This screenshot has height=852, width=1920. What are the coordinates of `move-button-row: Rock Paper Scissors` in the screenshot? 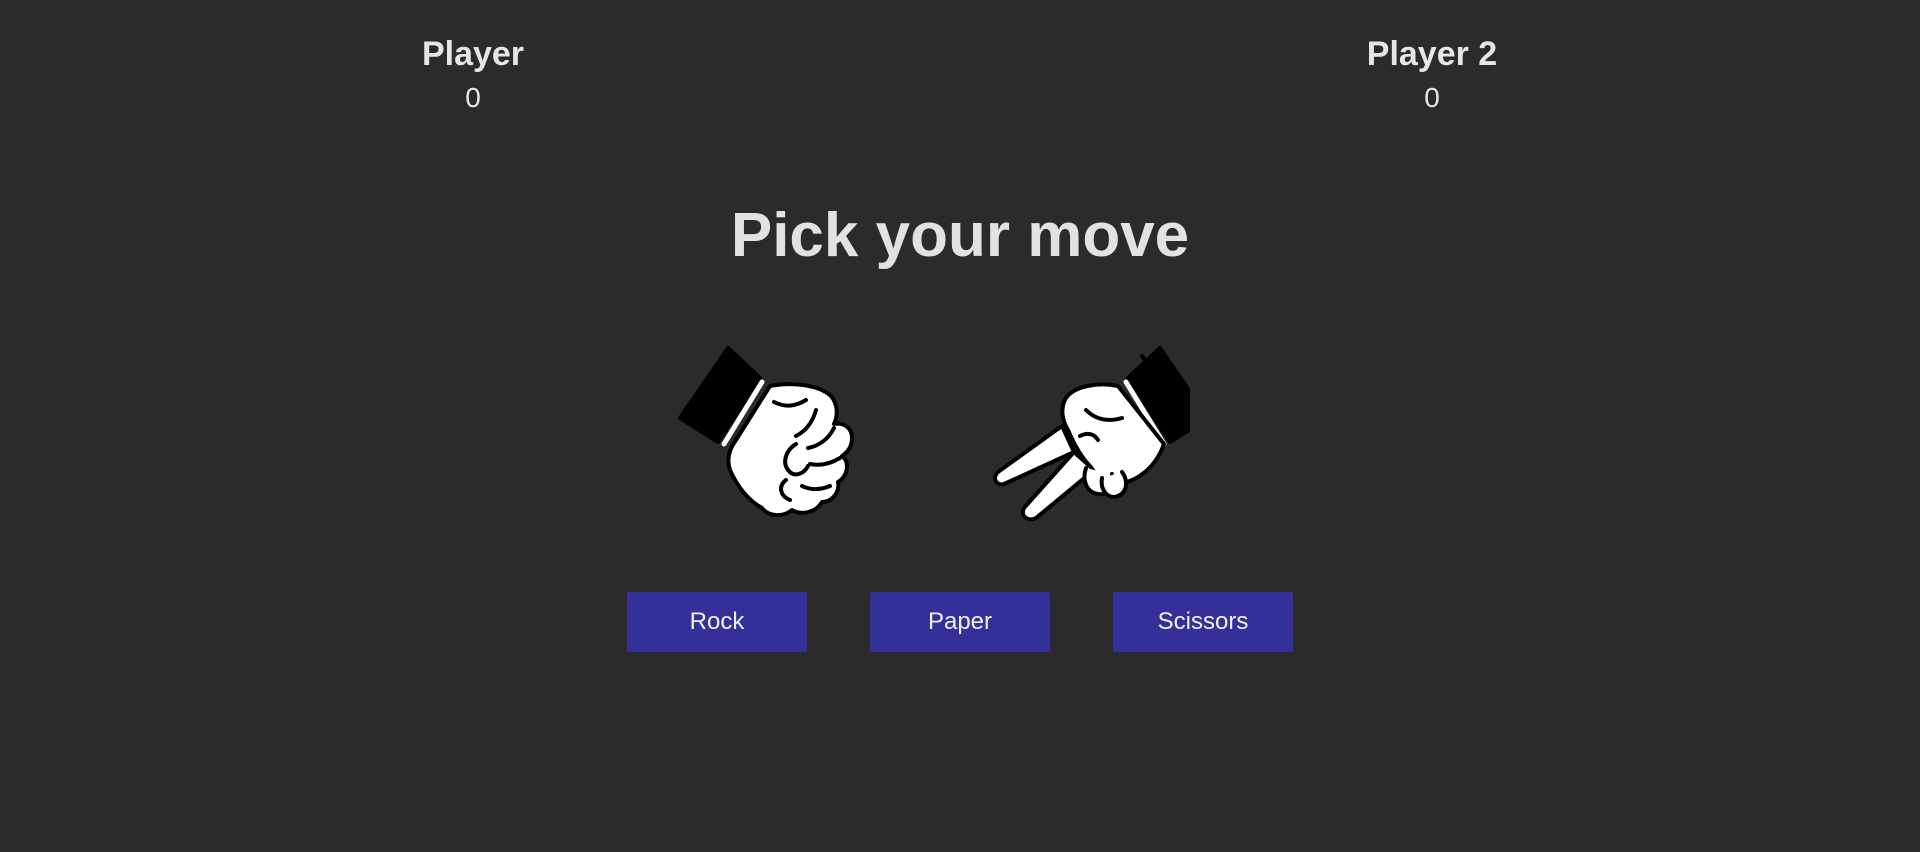 It's located at (960, 622).